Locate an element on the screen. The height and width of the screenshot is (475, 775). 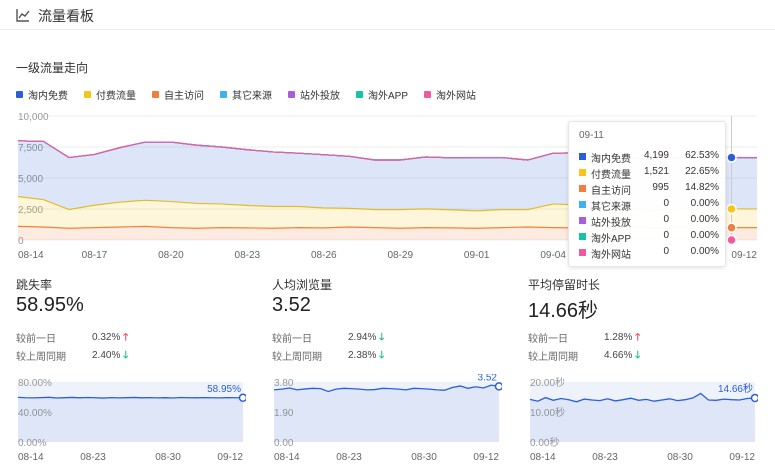
x-tick-label: 09-01 is located at coordinates (477, 255).